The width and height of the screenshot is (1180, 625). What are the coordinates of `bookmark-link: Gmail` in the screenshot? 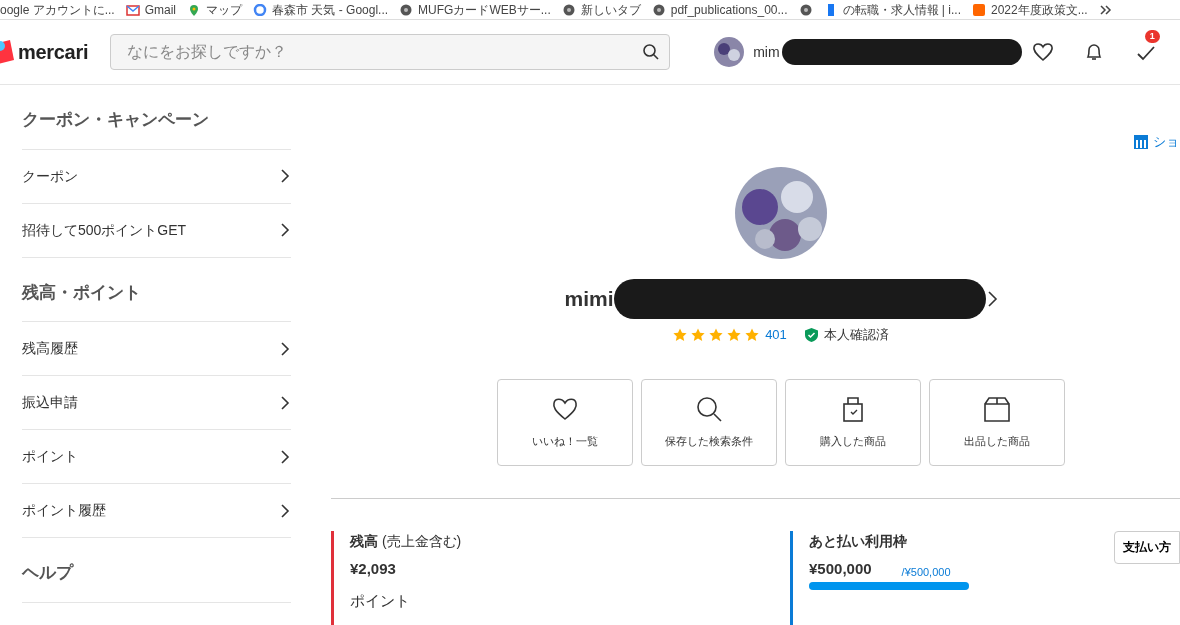 It's located at (160, 9).